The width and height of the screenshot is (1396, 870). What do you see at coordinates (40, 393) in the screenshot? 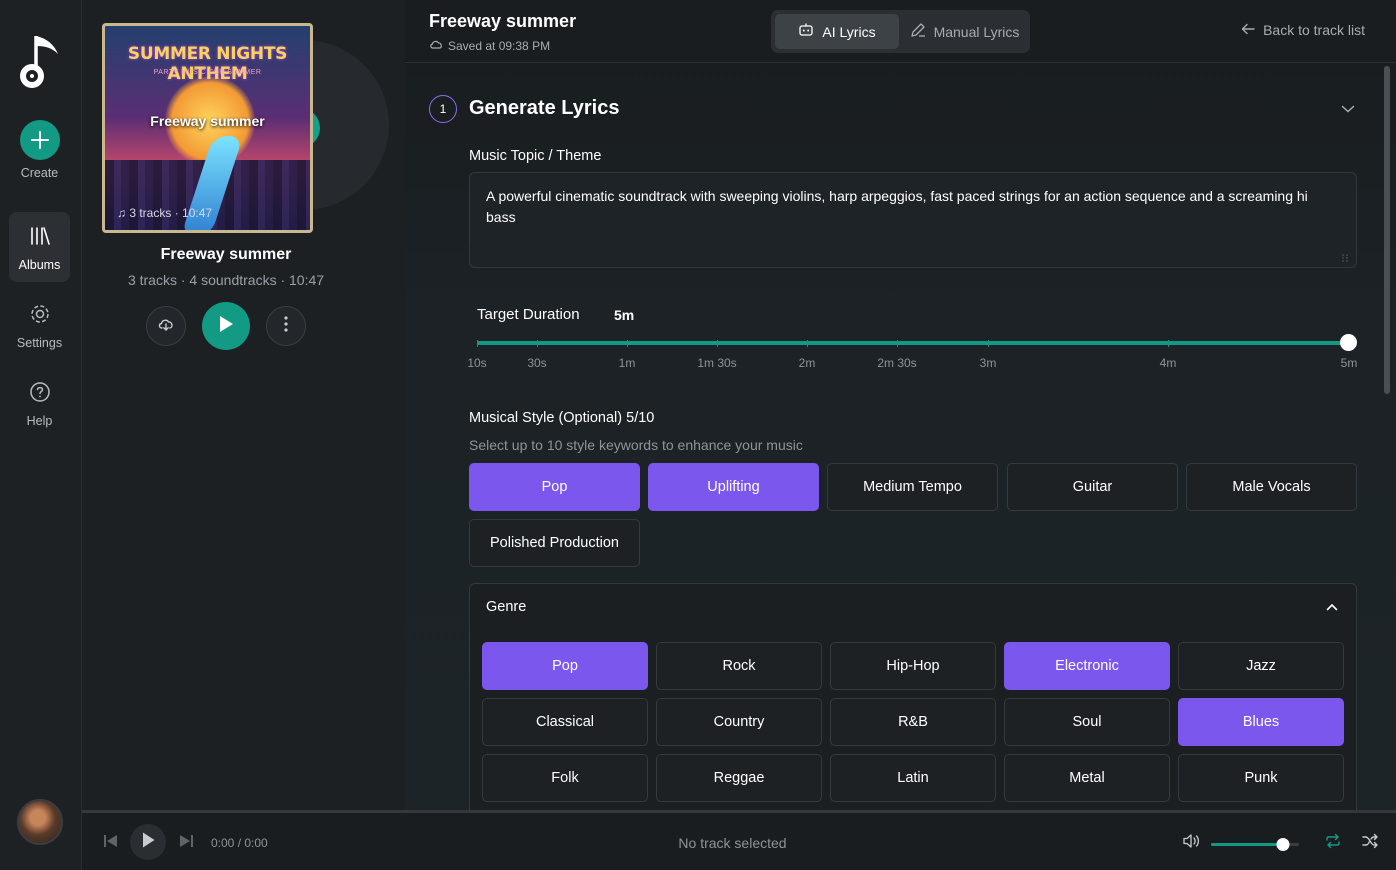
I see `help-icon` at bounding box center [40, 393].